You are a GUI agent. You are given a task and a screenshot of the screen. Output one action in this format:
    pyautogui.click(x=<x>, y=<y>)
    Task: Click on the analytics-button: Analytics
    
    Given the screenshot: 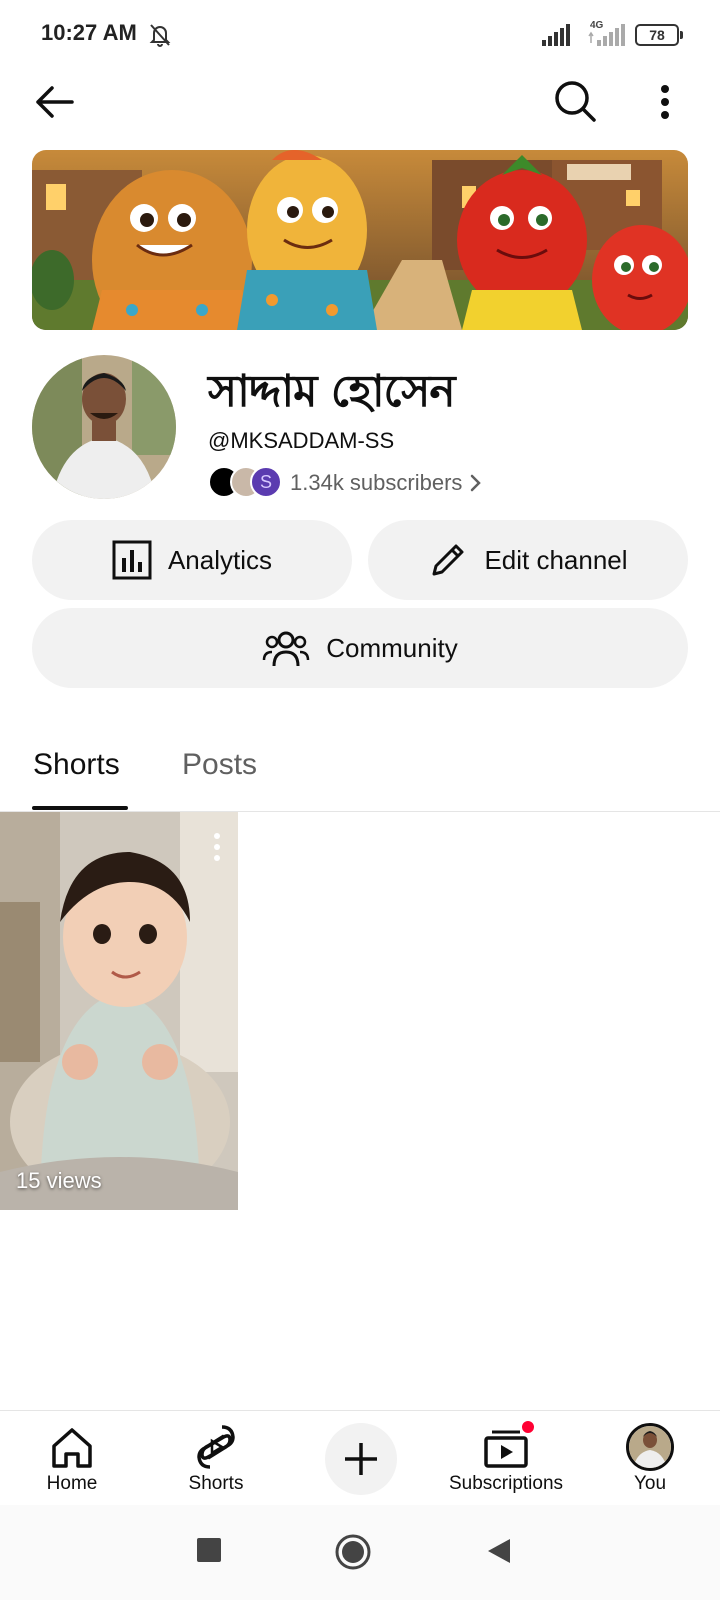 What is the action you would take?
    pyautogui.click(x=192, y=560)
    